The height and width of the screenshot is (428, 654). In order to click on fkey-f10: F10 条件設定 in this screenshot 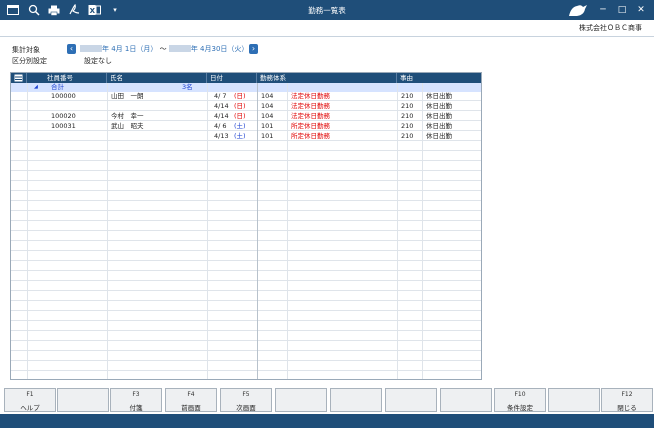, I will do `click(520, 400)`.